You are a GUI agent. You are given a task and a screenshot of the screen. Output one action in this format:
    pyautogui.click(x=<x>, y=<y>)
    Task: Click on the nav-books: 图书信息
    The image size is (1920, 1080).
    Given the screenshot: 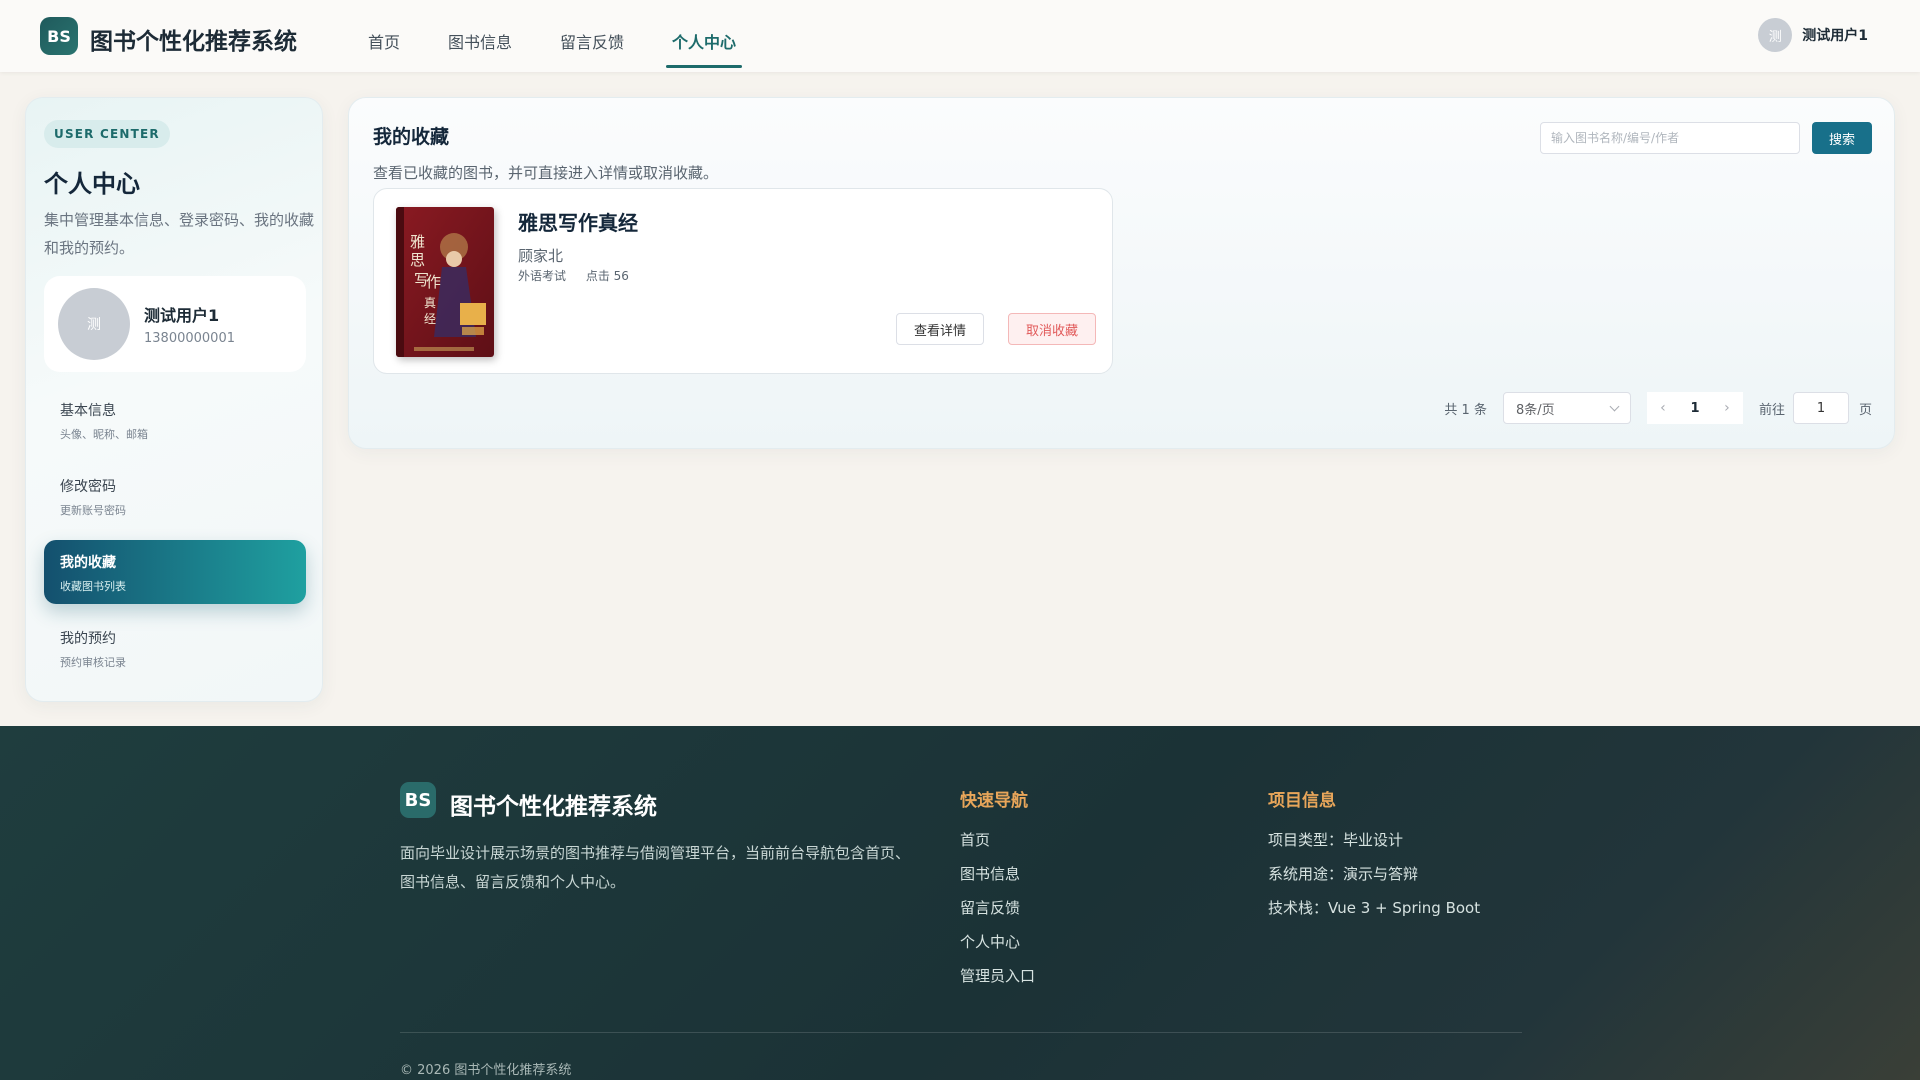 What is the action you would take?
    pyautogui.click(x=480, y=36)
    